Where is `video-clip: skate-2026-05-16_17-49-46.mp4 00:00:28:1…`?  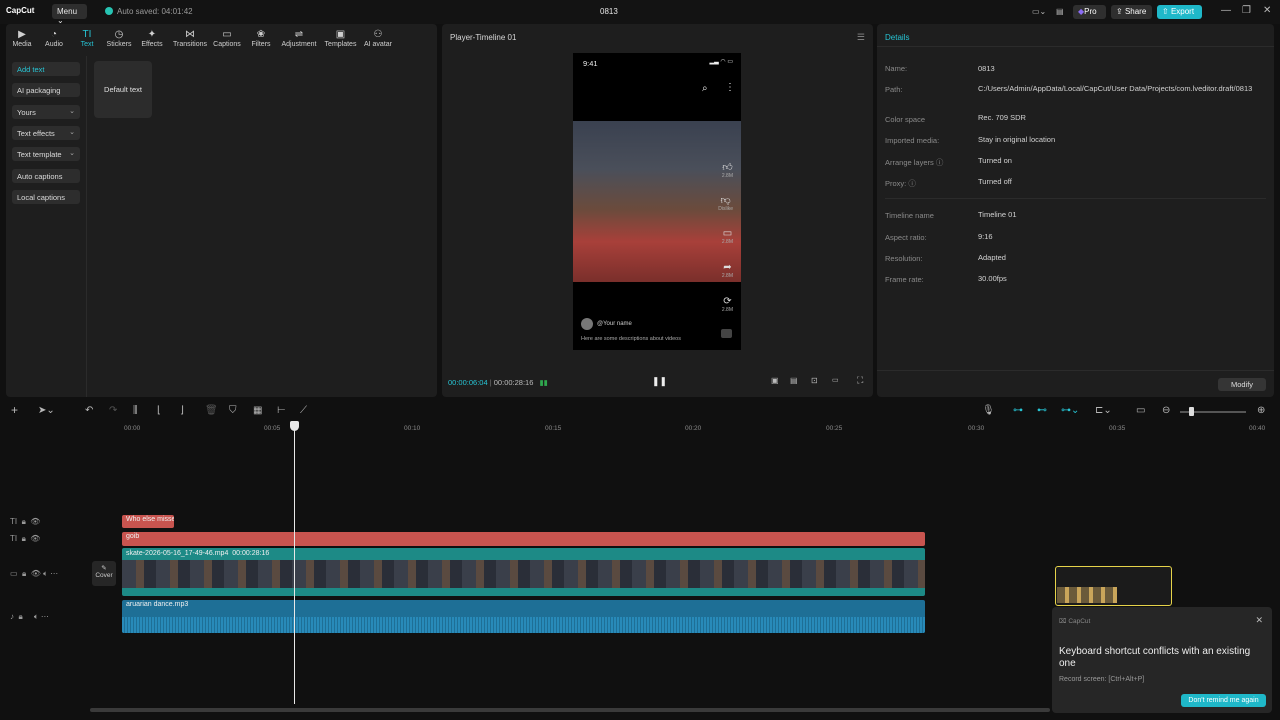
video-clip: skate-2026-05-16_17-49-46.mp4 00:00:28:1… is located at coordinates (523, 572).